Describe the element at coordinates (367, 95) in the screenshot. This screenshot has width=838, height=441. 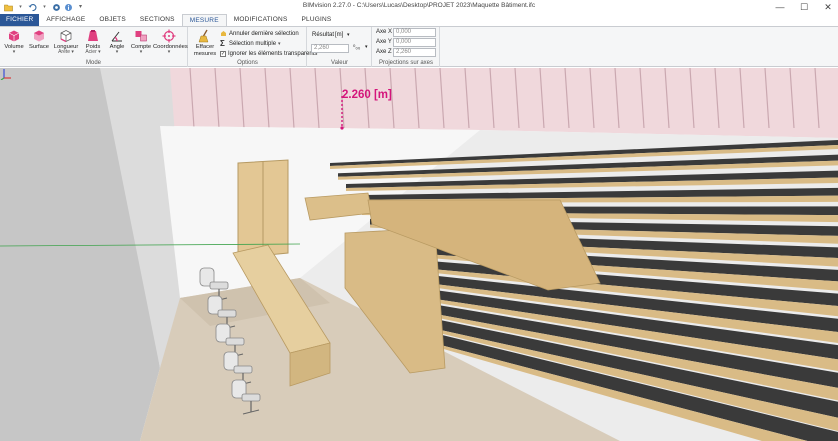
I see `measurement-label: 2.260 [m]` at that location.